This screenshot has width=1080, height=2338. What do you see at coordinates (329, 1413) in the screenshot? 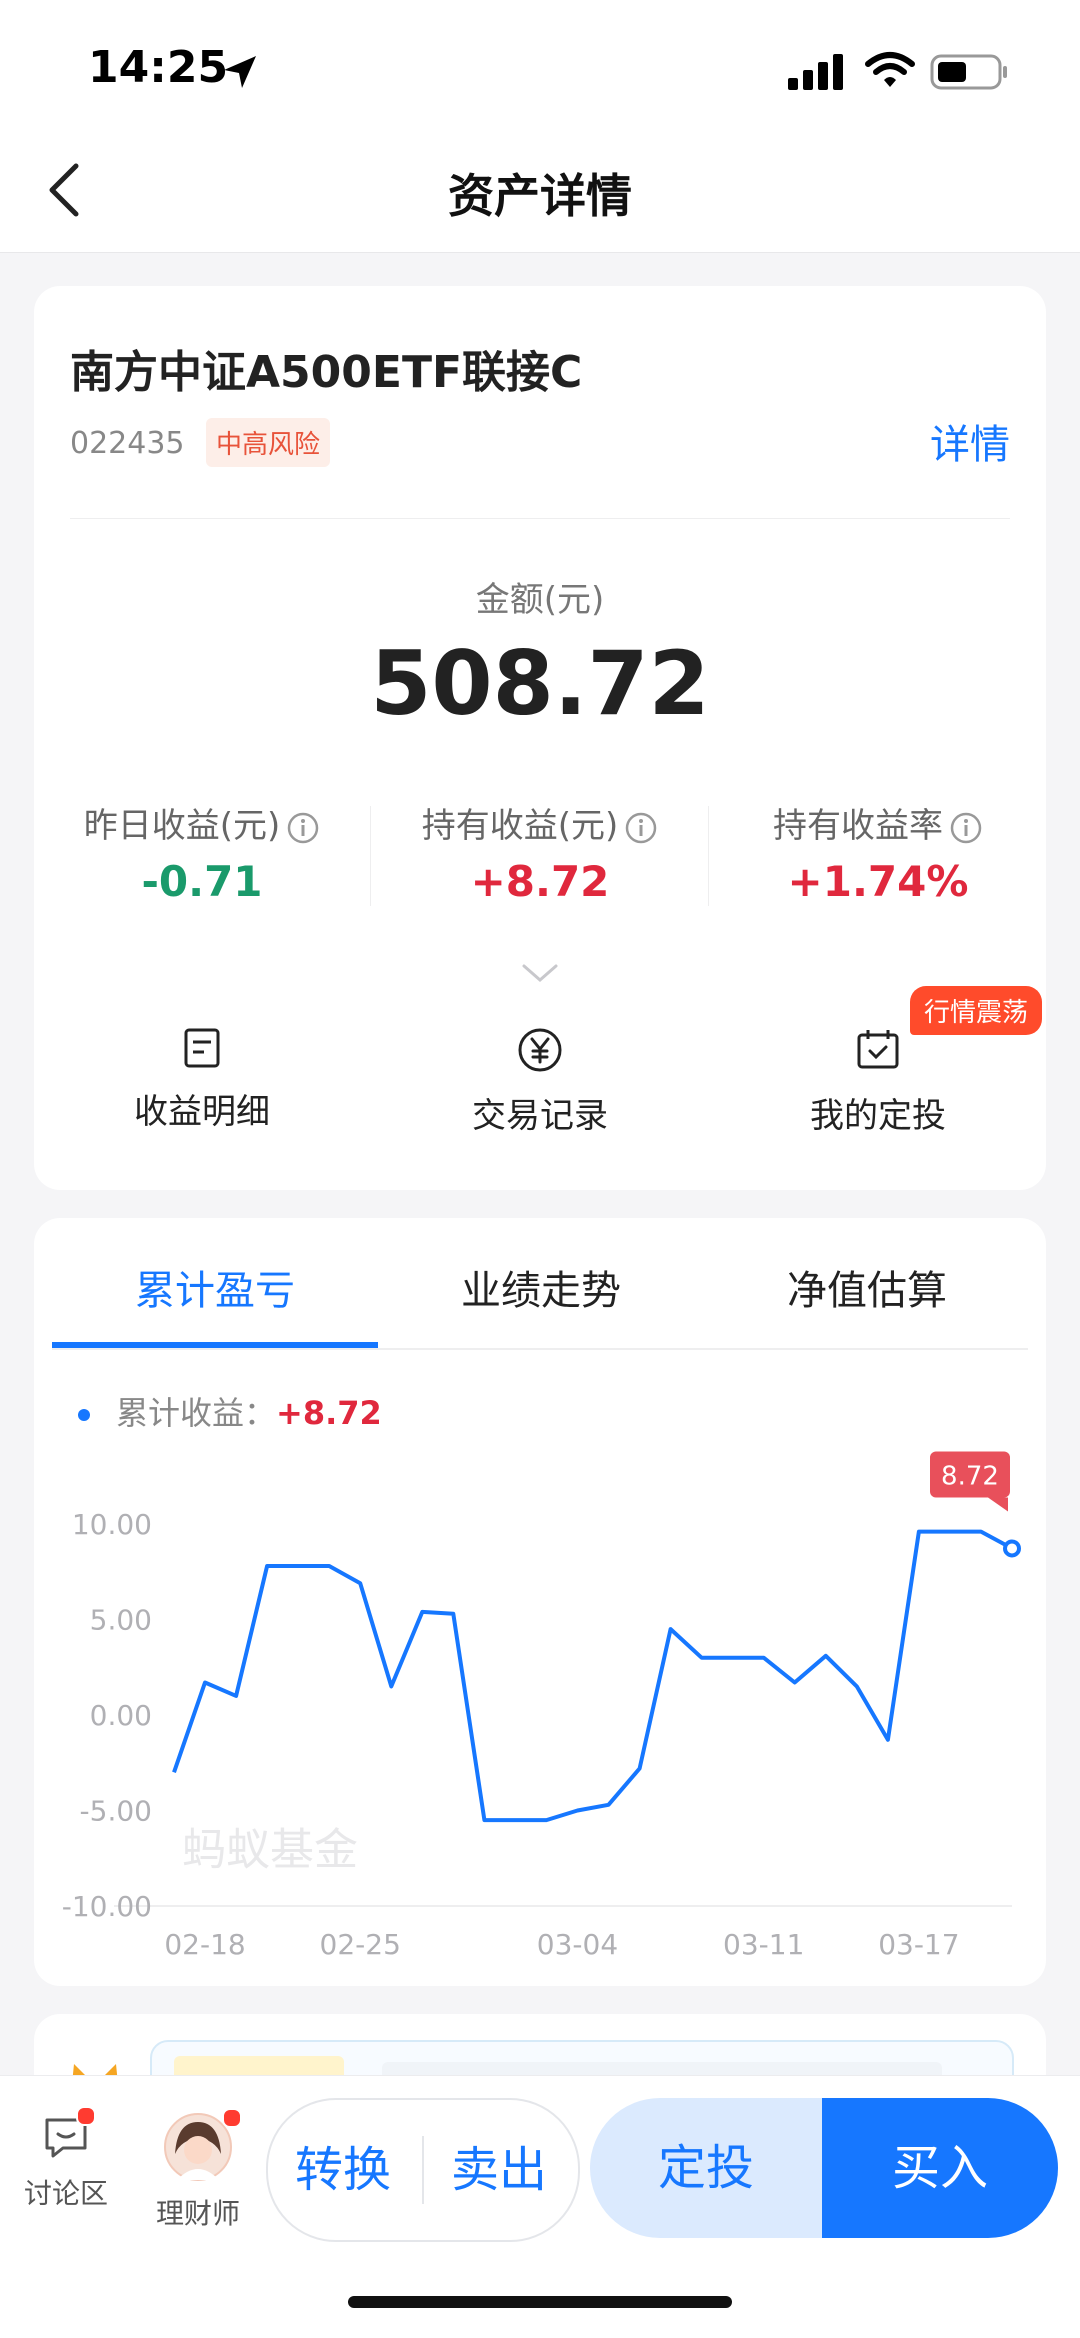
I see `legend-value: +8.72` at bounding box center [329, 1413].